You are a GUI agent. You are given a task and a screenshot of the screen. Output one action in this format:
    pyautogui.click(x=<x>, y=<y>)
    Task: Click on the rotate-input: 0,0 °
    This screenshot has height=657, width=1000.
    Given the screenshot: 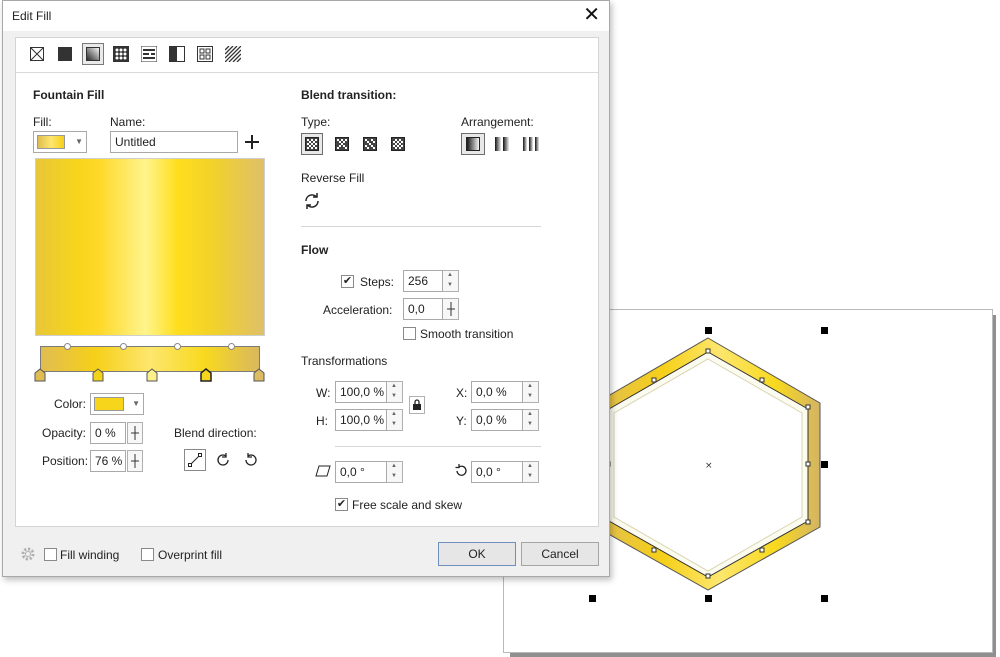 What is the action you would take?
    pyautogui.click(x=497, y=472)
    